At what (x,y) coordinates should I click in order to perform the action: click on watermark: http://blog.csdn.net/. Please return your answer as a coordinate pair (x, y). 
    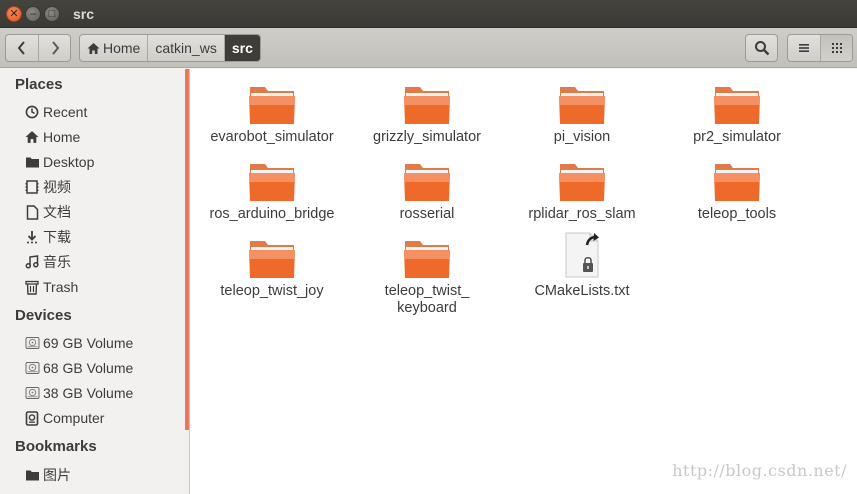
    Looking at the image, I should click on (759, 470).